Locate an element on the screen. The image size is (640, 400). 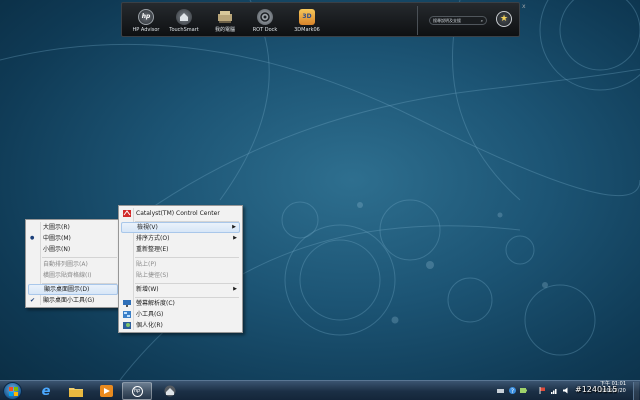
watermark-text: #1240115 is located at coordinates (596, 389).